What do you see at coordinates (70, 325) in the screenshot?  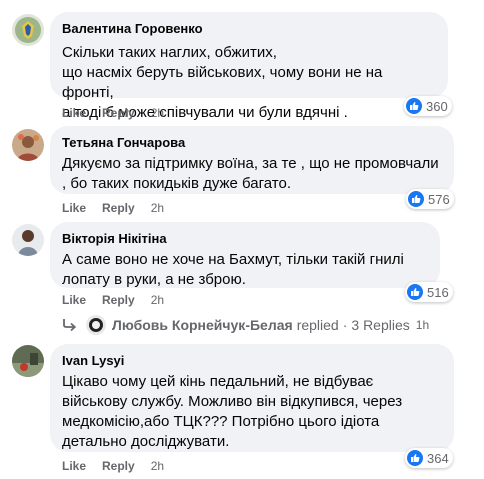 I see `reply-arrow-icon` at bounding box center [70, 325].